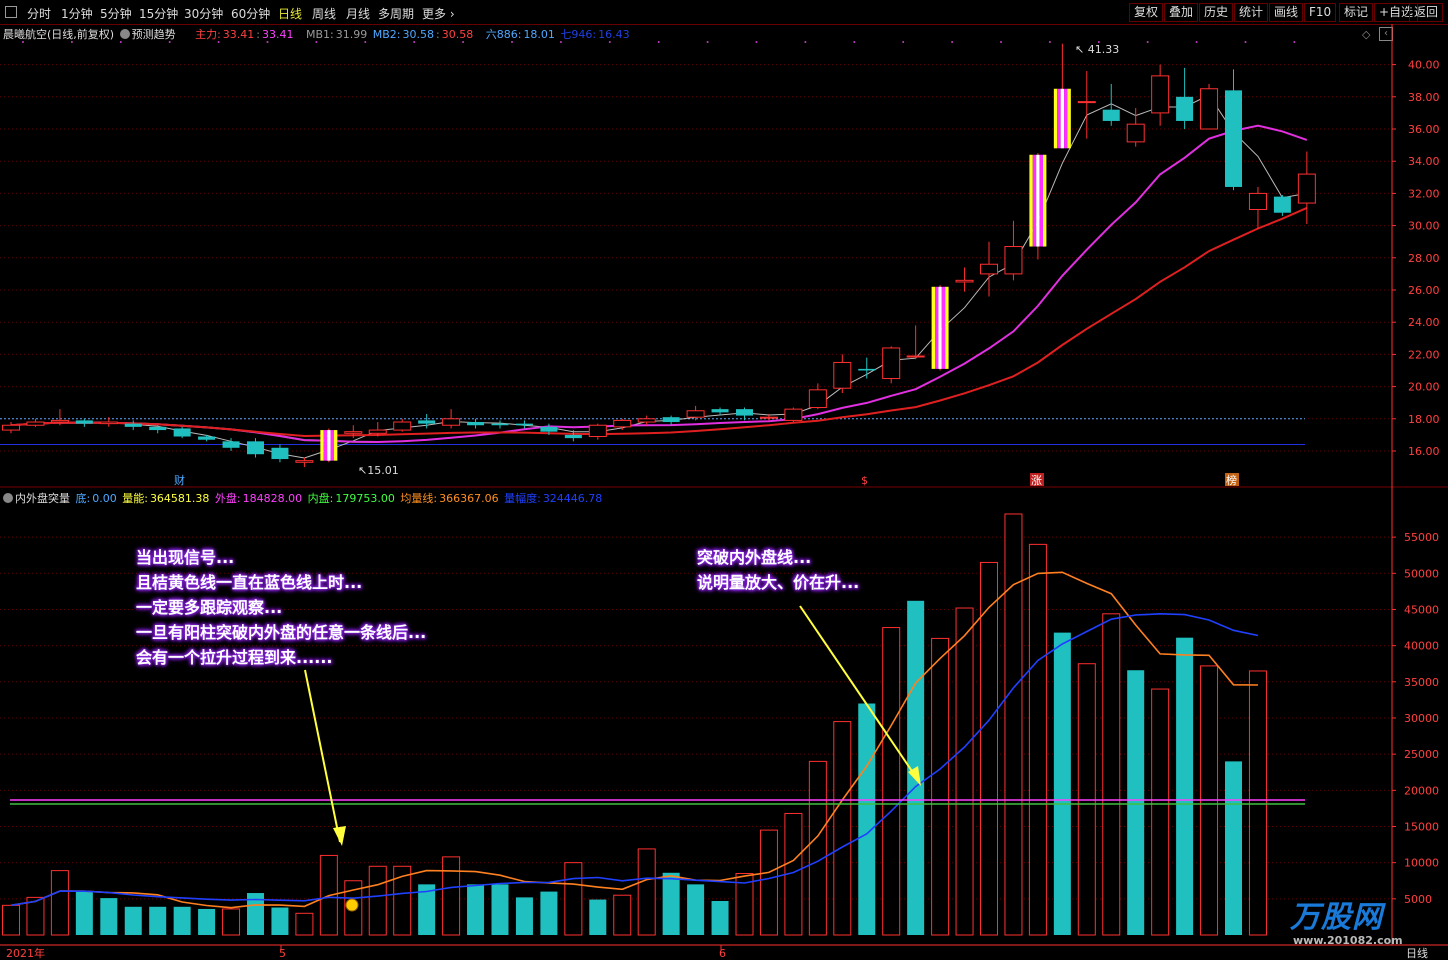 The image size is (1448, 960). What do you see at coordinates (1386, 34) in the screenshot?
I see `panel-menu-icon: ‹` at bounding box center [1386, 34].